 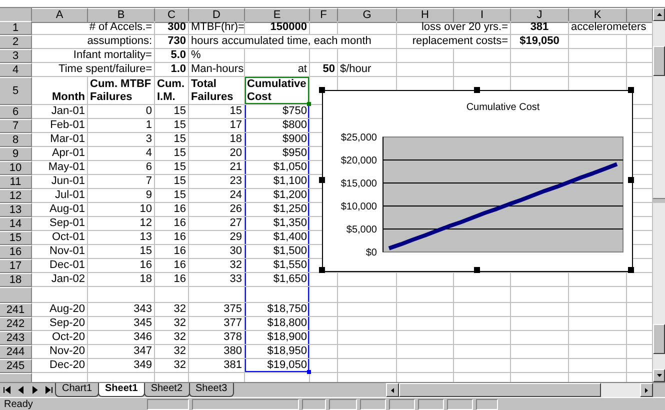 I want to click on table-cell: 381, so click(x=217, y=366).